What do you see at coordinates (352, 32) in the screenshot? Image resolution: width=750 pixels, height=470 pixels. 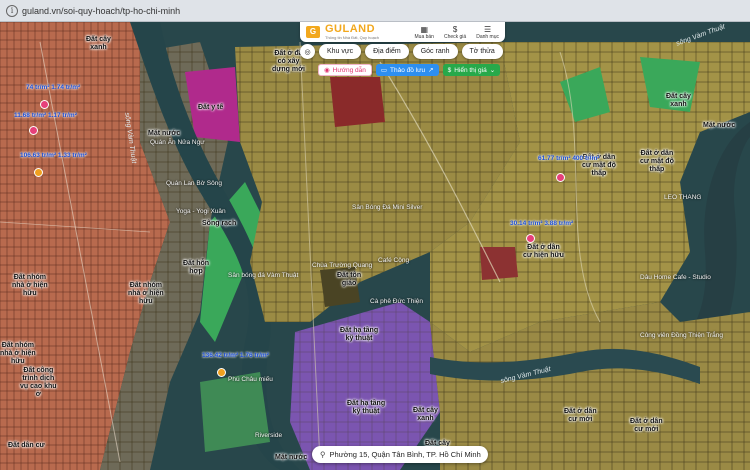 I see `guland-logo: GULAND Thông tin Nhà Đất, Quy hoạch` at bounding box center [352, 32].